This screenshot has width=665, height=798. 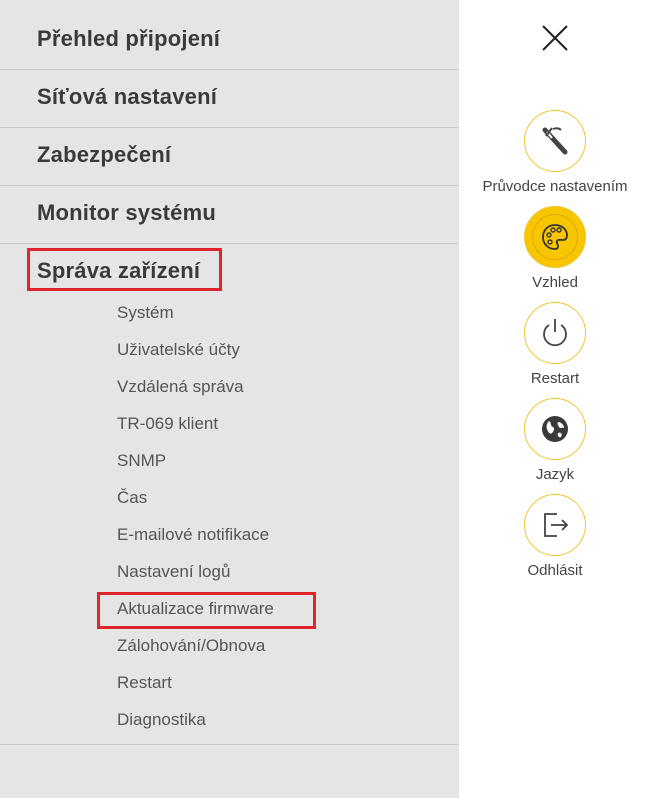 I want to click on menu-item-security: Zabezpečení, so click(x=229, y=157).